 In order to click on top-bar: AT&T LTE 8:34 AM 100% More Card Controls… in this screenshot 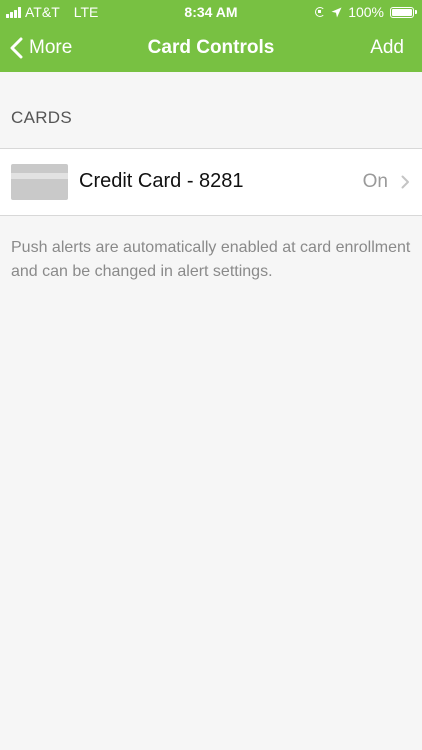, I will do `click(211, 36)`.